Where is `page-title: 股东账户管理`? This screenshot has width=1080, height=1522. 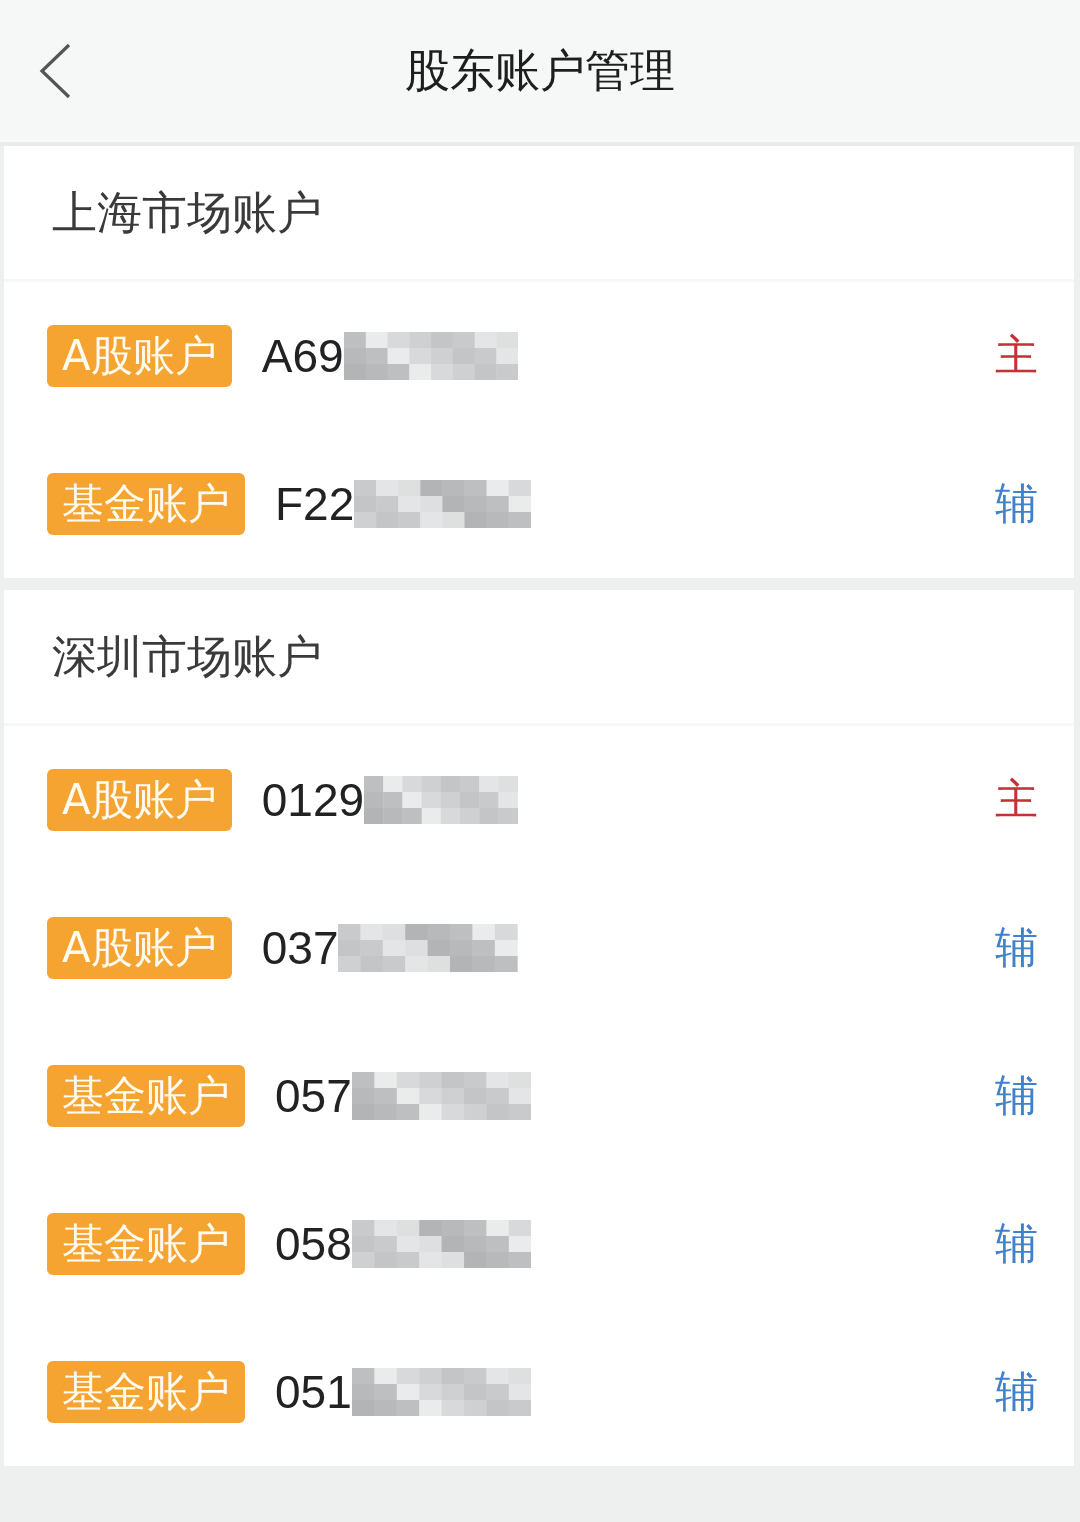 page-title: 股东账户管理 is located at coordinates (540, 71).